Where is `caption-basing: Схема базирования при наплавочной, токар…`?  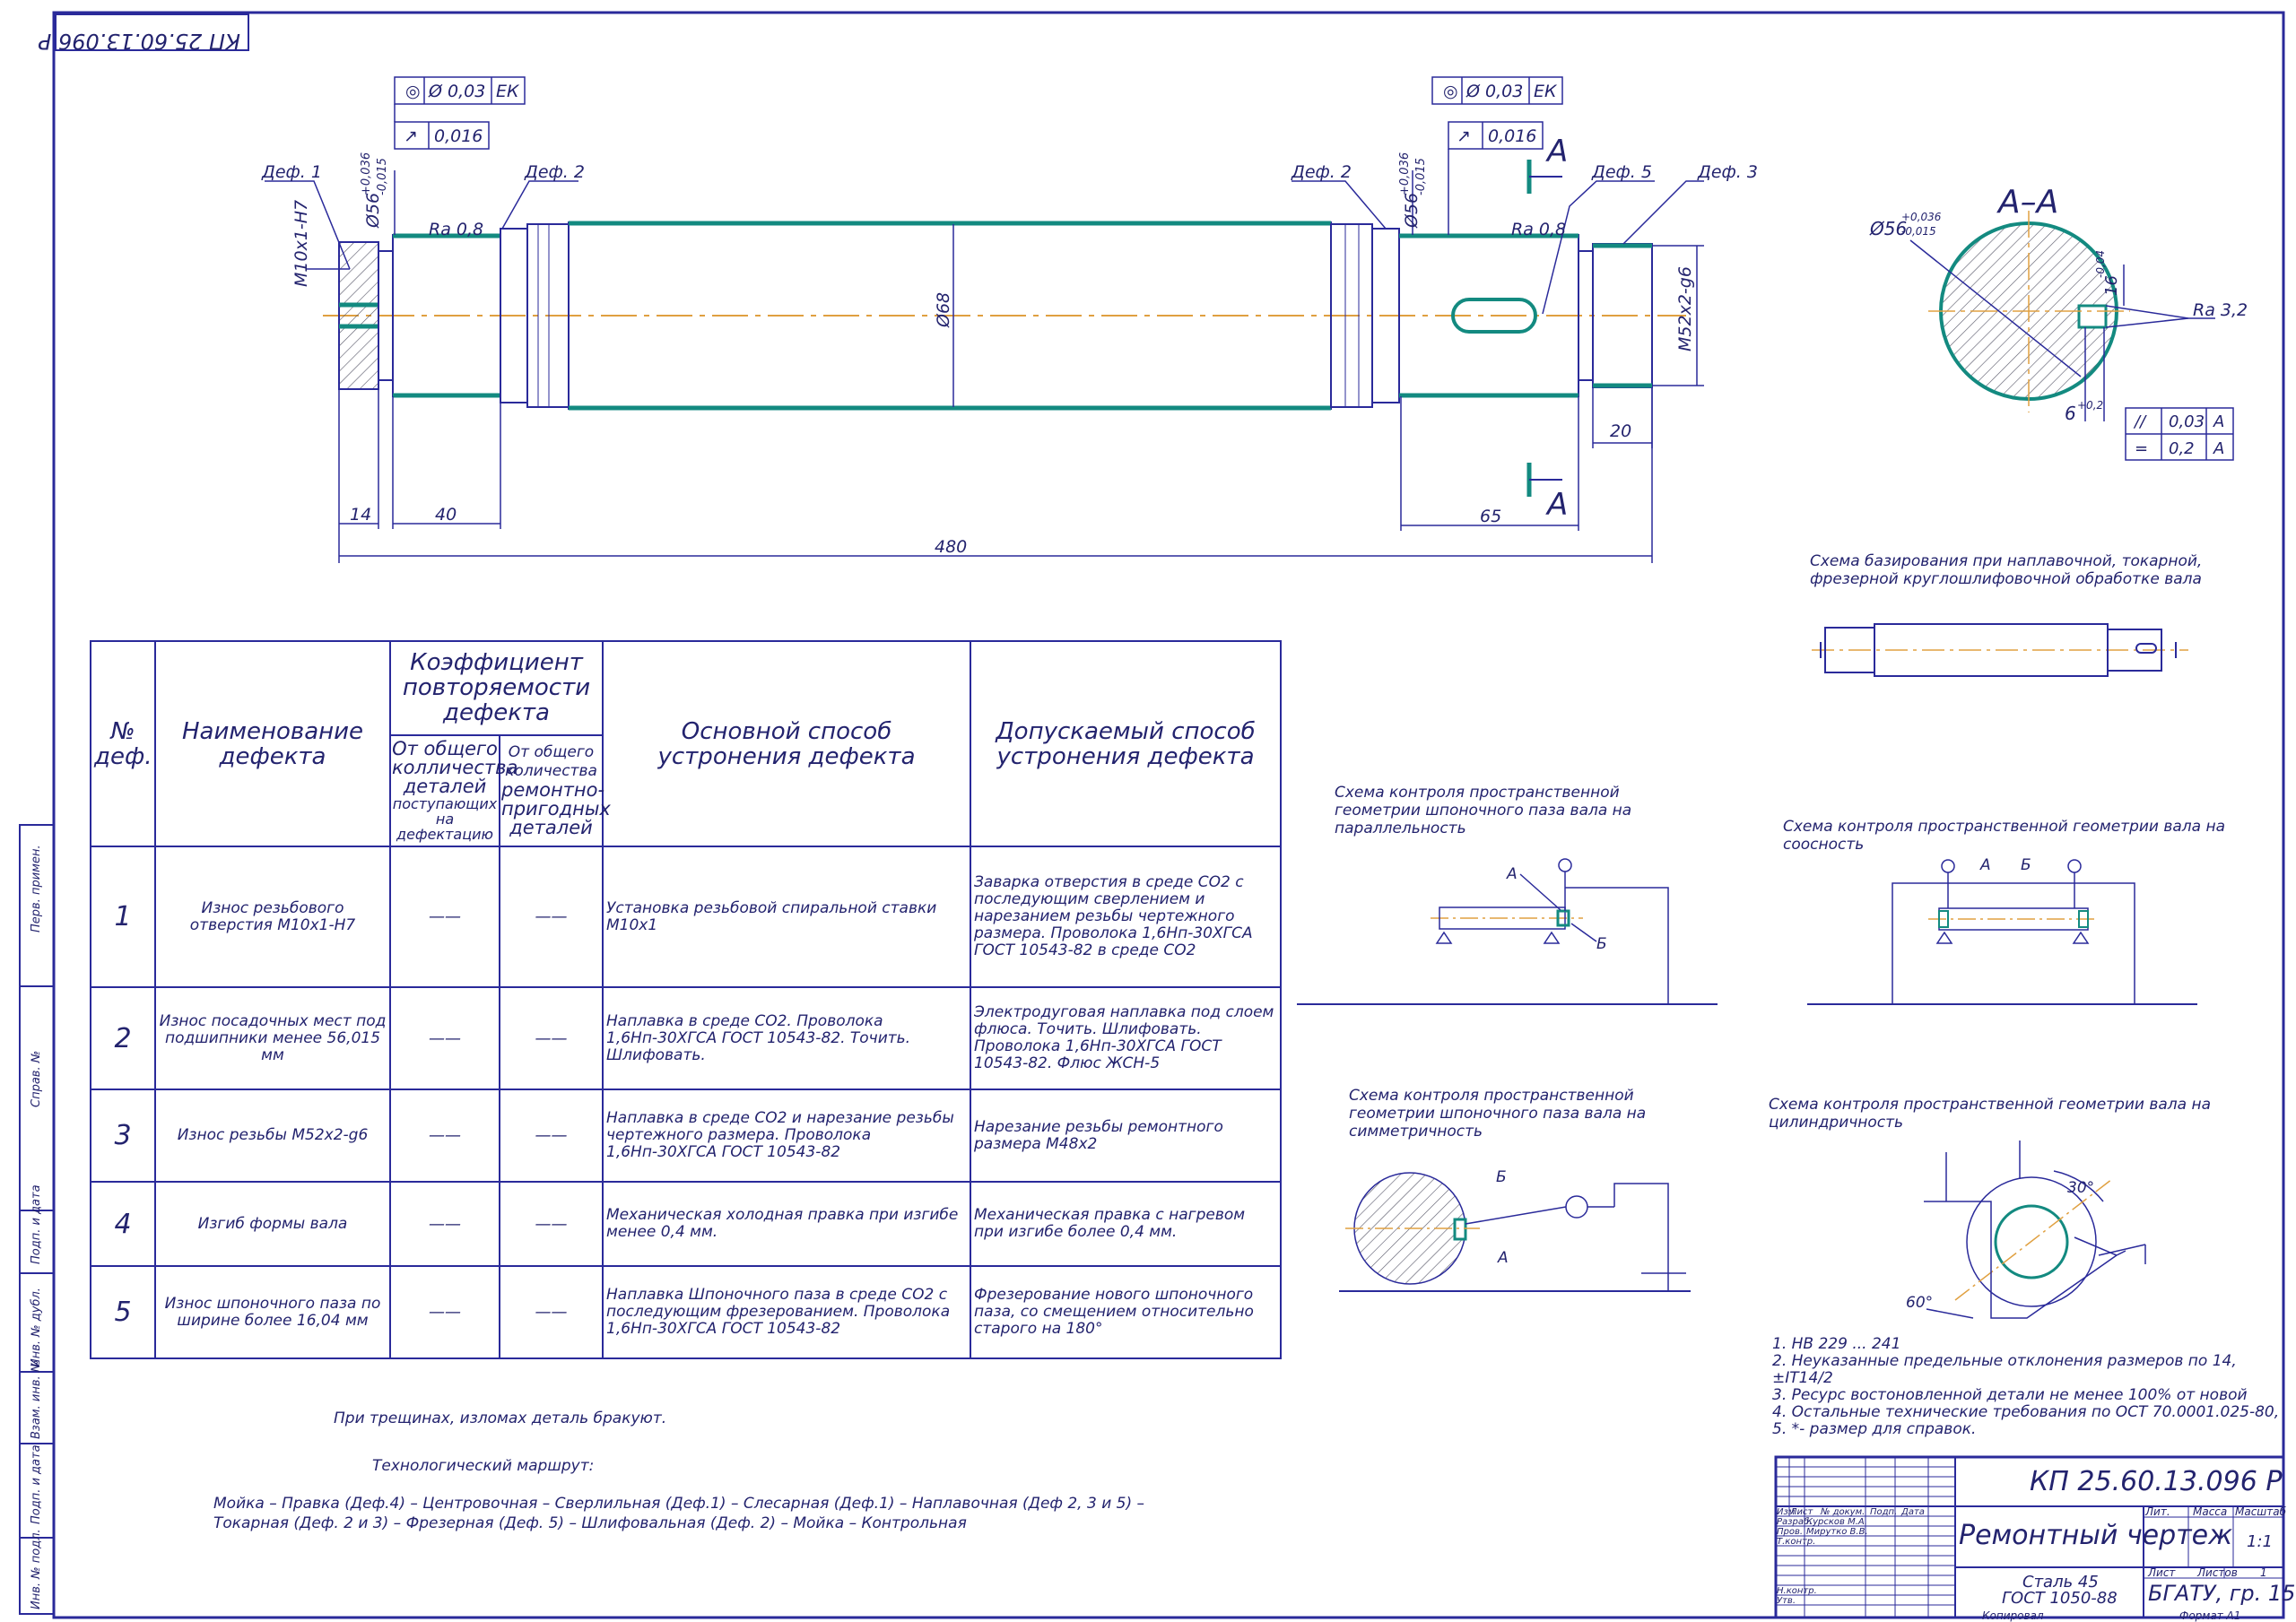
caption-basing: Схема базирования при наплавочной, токар… is located at coordinates (2006, 570).